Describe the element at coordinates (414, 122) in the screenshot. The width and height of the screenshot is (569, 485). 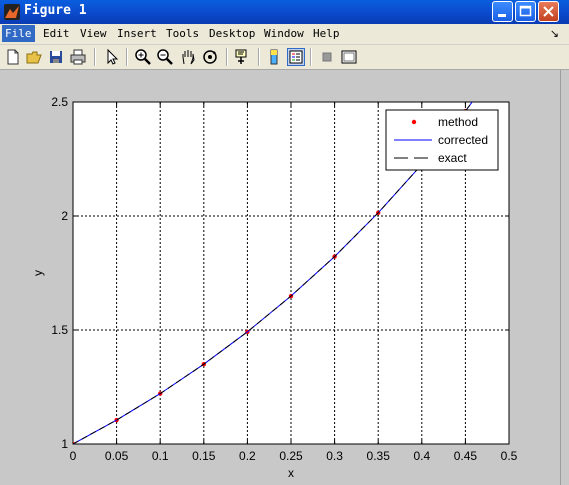
I see `legend-method-marker` at that location.